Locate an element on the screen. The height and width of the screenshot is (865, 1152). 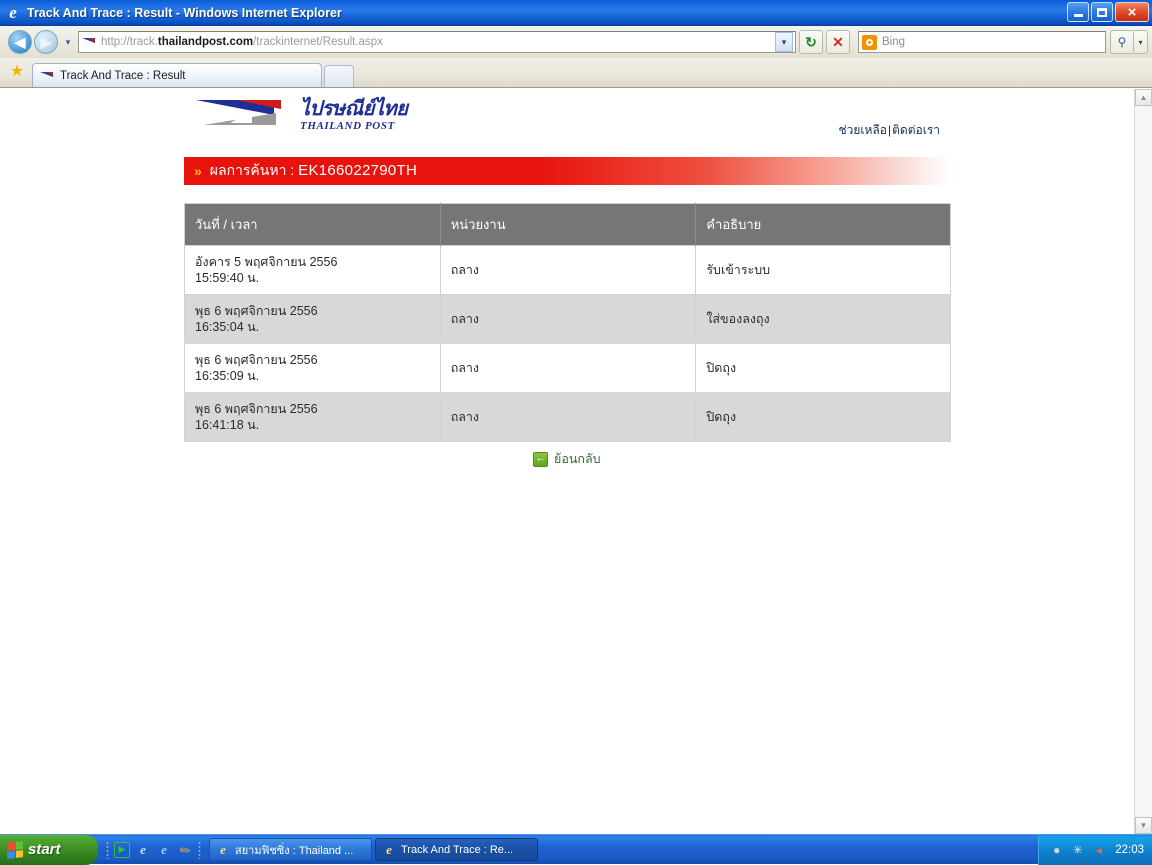
ie-shortcut-icon: e is located at coordinates (164, 850).